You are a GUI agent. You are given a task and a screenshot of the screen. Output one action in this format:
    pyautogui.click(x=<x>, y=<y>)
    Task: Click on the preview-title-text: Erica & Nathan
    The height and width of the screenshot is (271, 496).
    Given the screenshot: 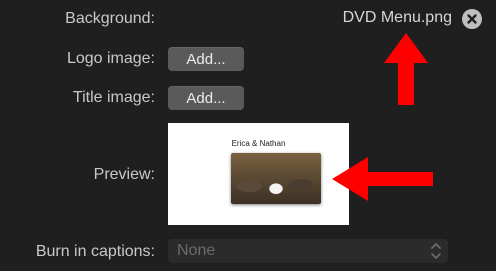 What is the action you would take?
    pyautogui.click(x=258, y=143)
    